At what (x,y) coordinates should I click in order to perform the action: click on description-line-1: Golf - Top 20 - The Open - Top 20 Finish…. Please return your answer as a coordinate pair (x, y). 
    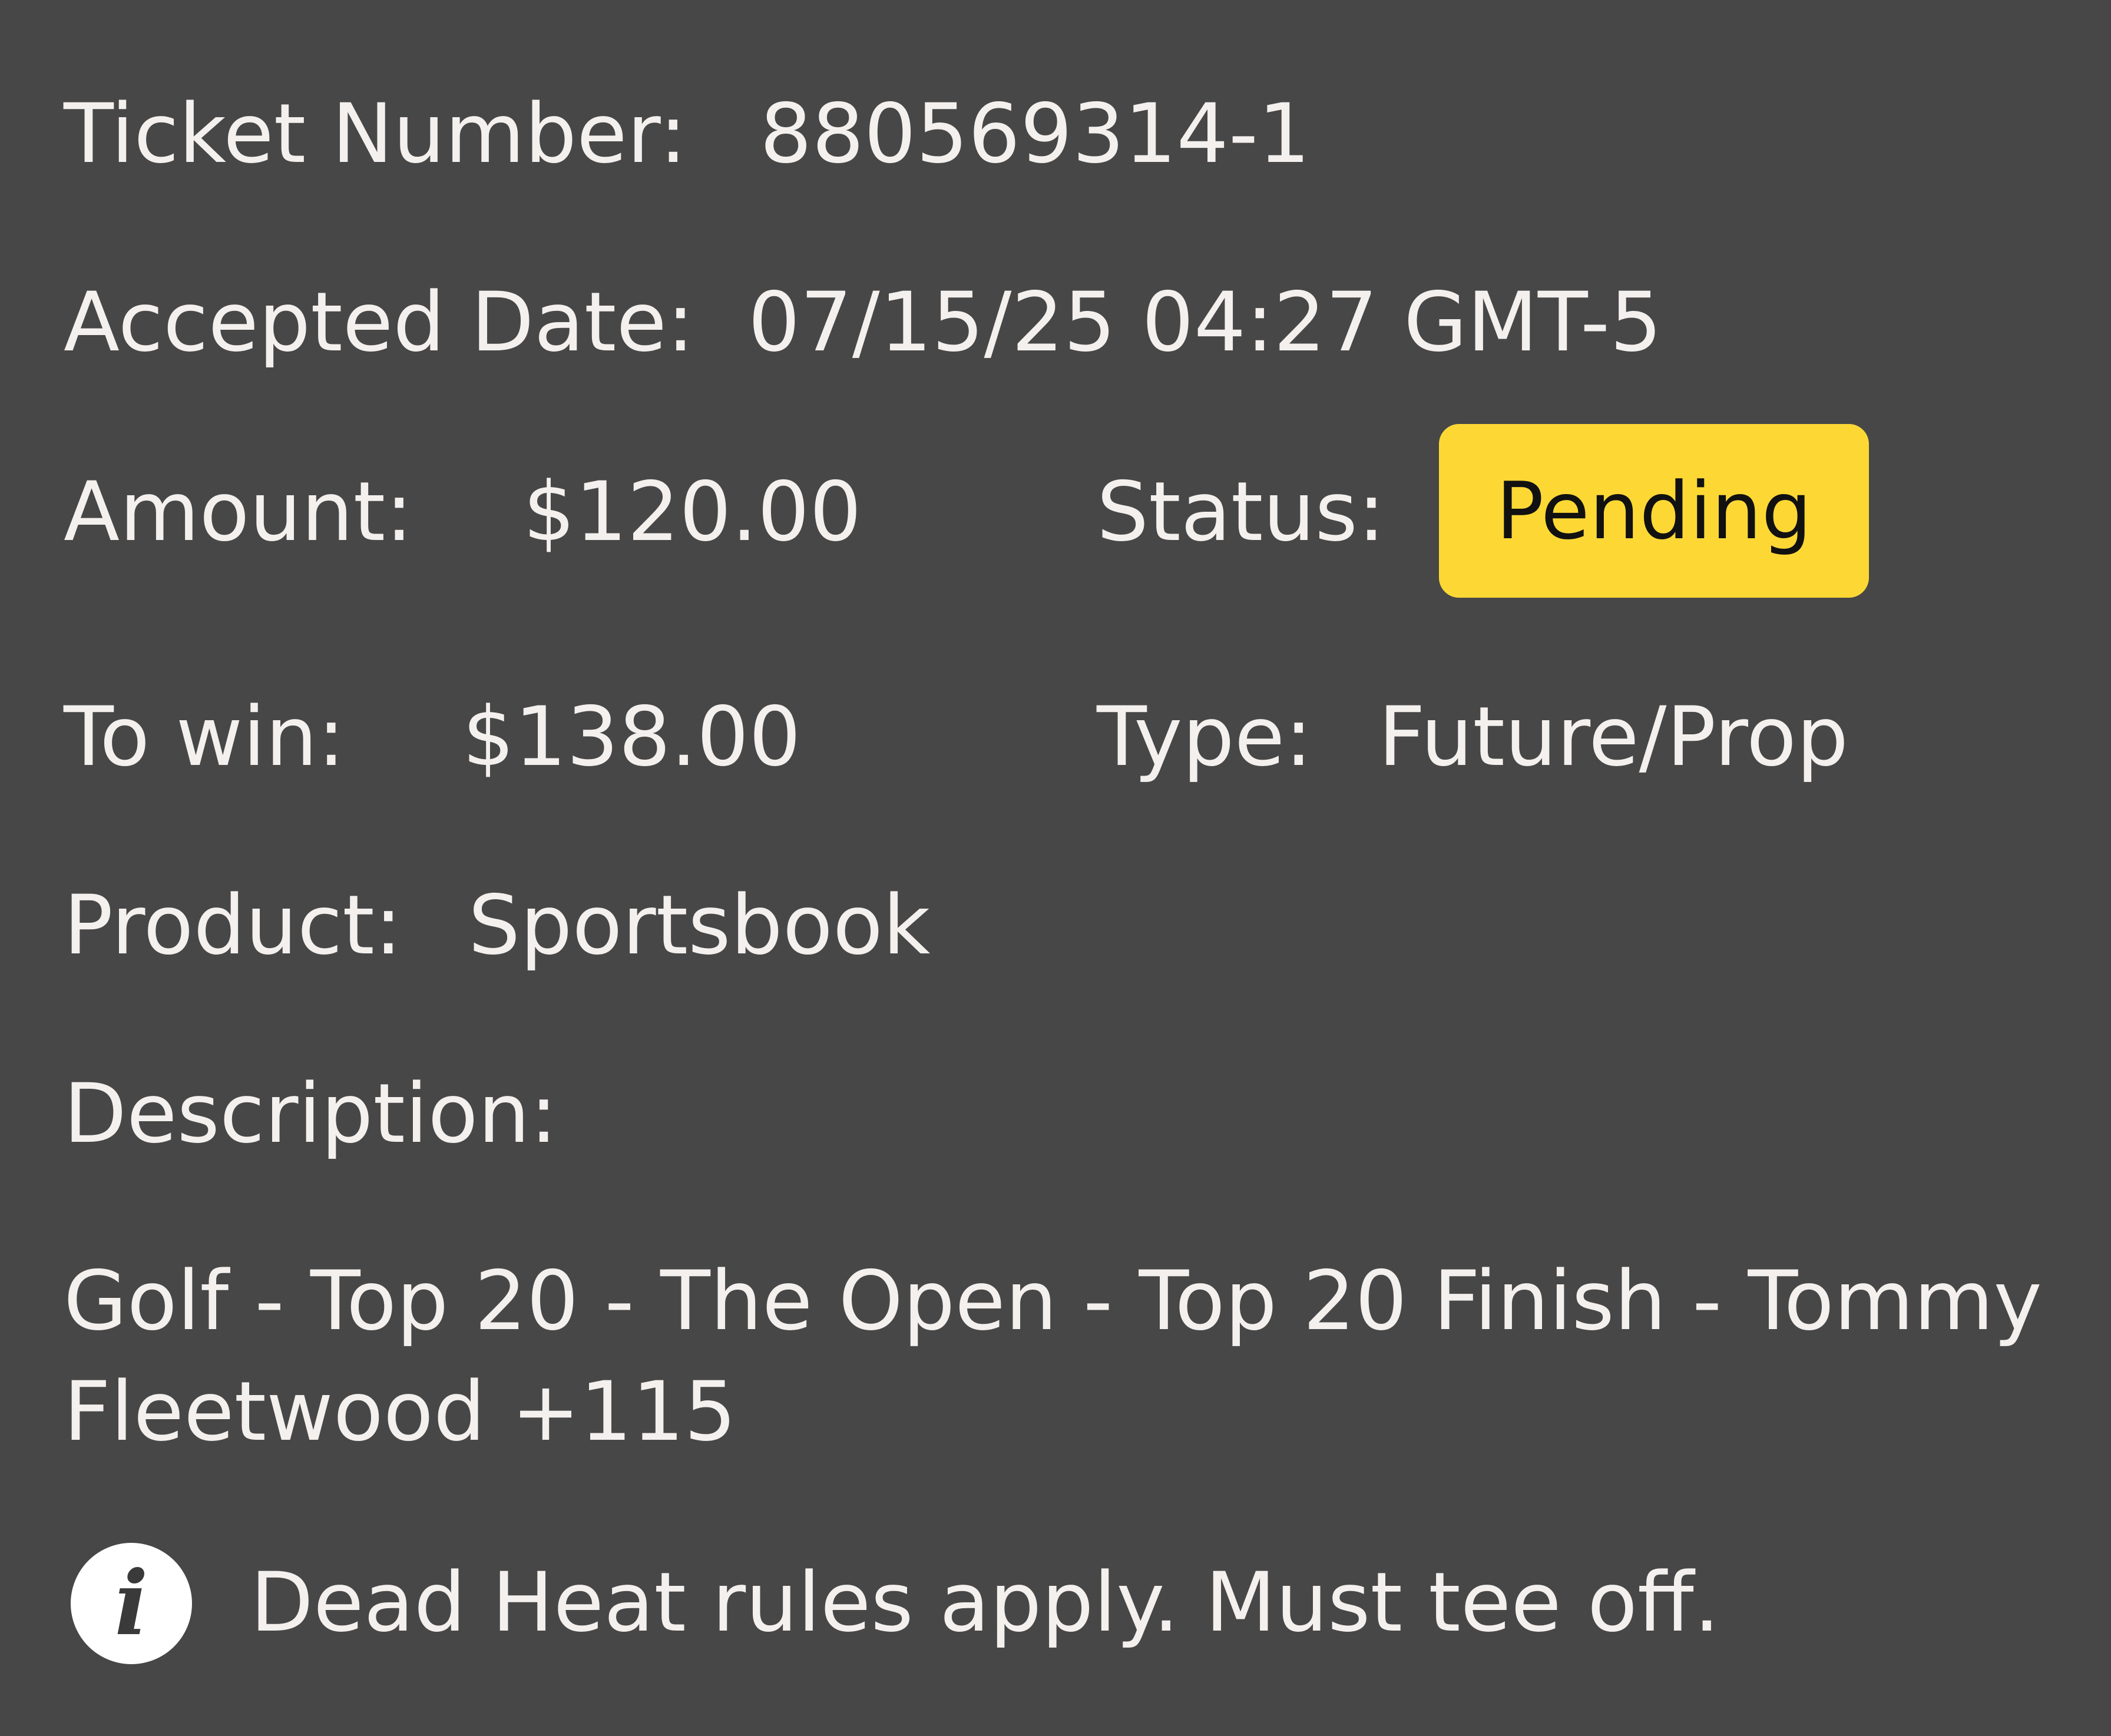
    Looking at the image, I should click on (1053, 1301).